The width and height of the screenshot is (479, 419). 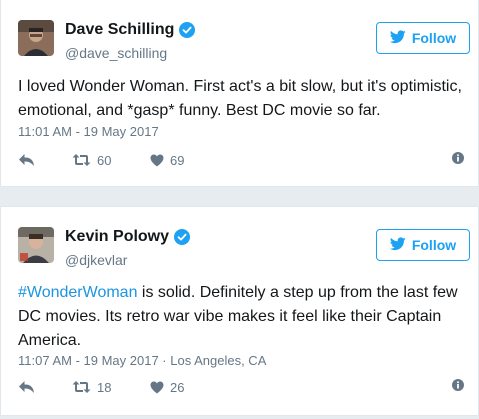 I want to click on like-button: 26, so click(x=167, y=387).